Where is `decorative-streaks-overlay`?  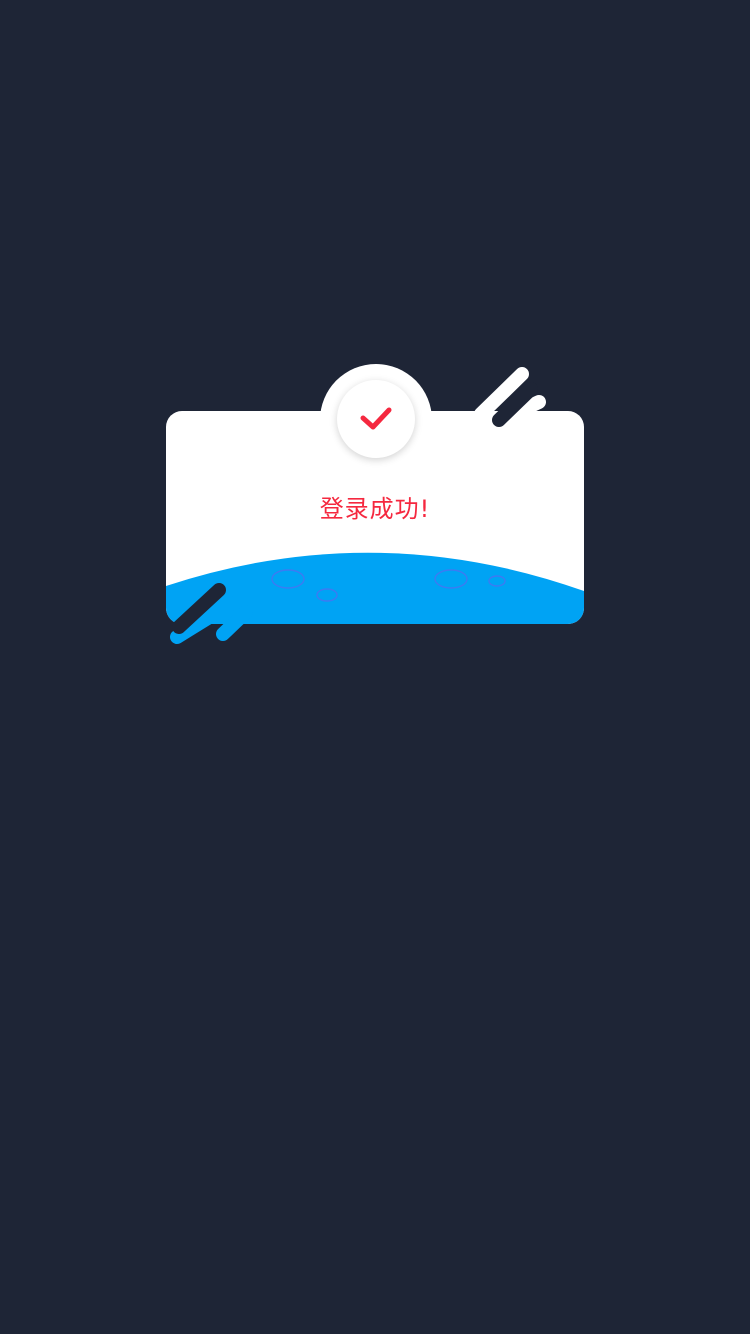 decorative-streaks-overlay is located at coordinates (354, 513).